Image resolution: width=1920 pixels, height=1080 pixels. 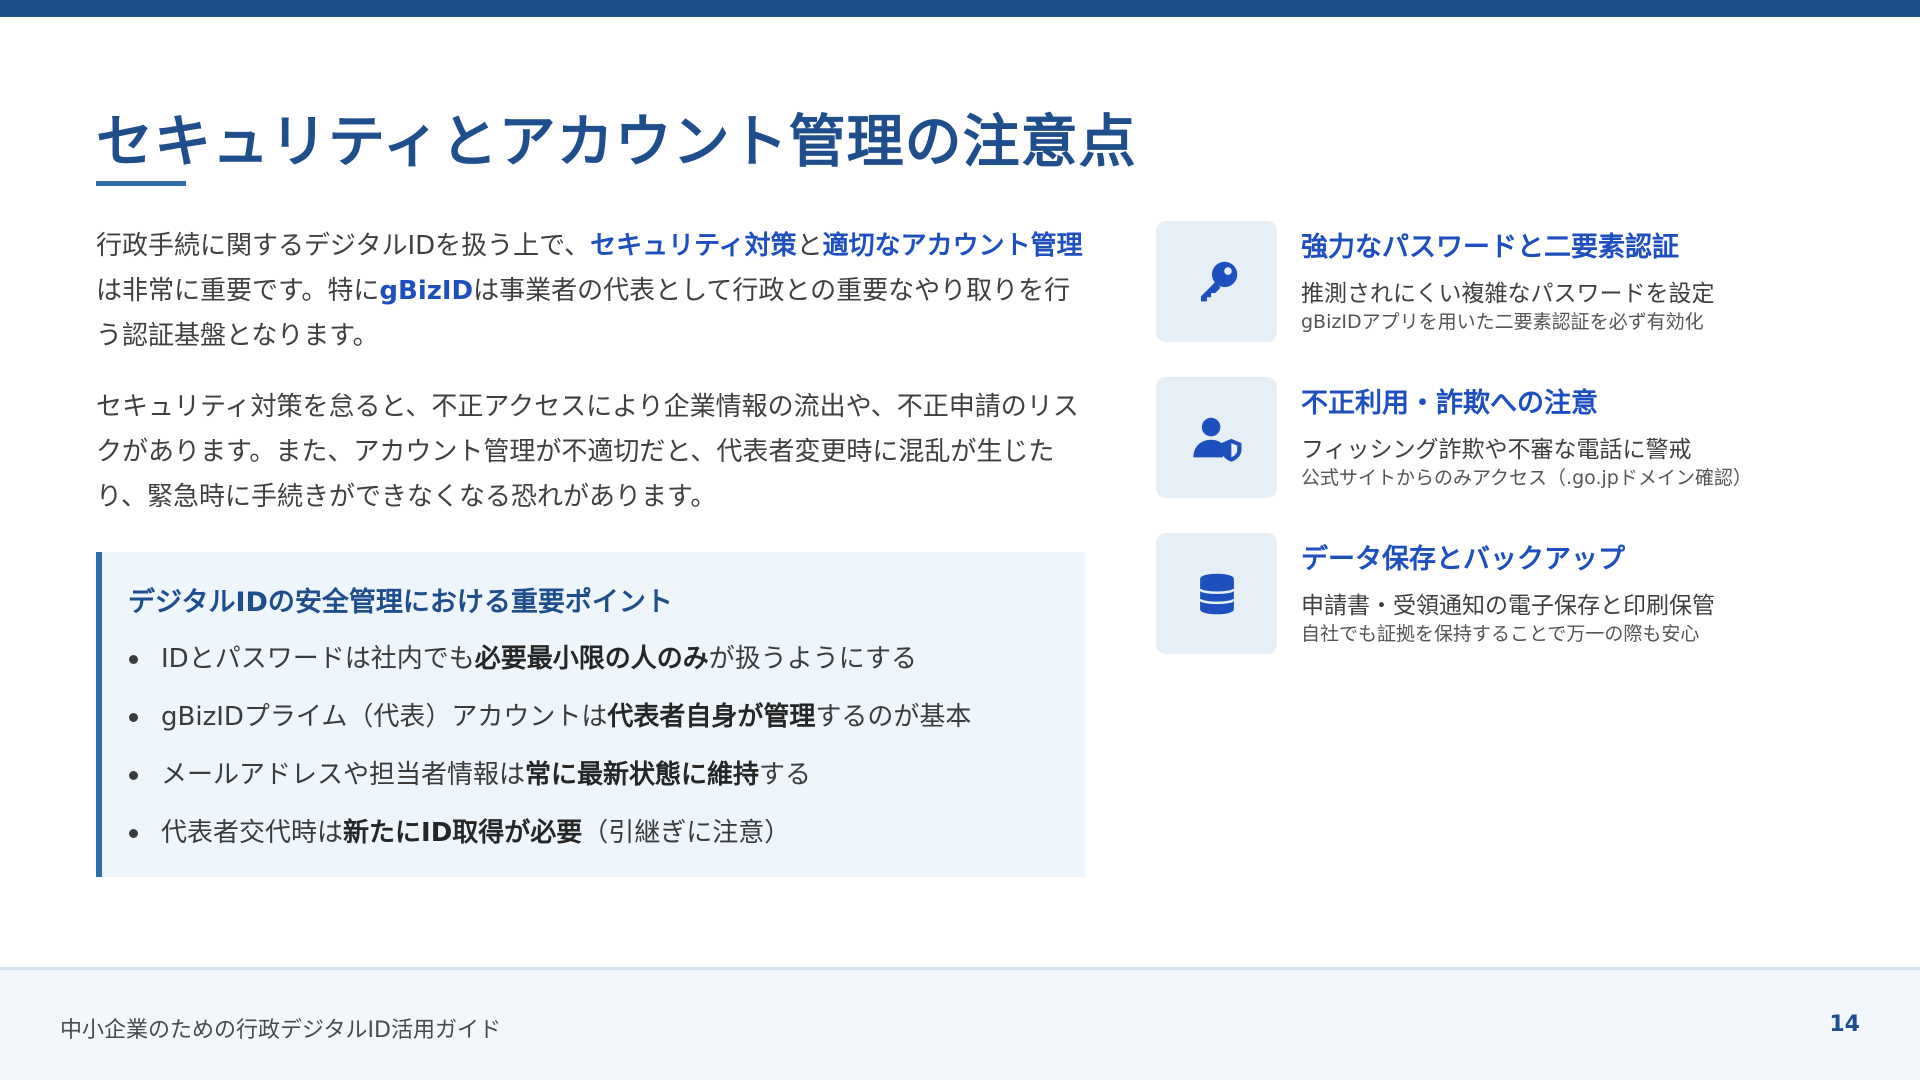 I want to click on page-number: 14, so click(x=1844, y=1024).